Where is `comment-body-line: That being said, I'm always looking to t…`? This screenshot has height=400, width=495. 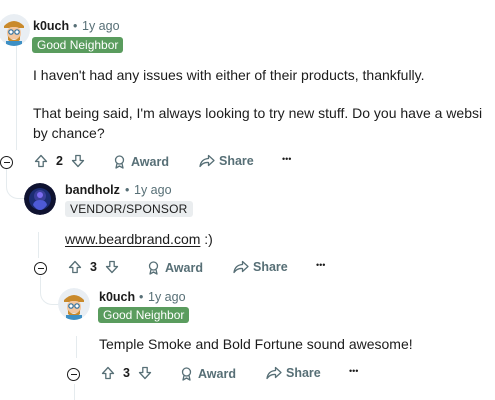 comment-body-line: That being said, I'm always looking to t… is located at coordinates (258, 113).